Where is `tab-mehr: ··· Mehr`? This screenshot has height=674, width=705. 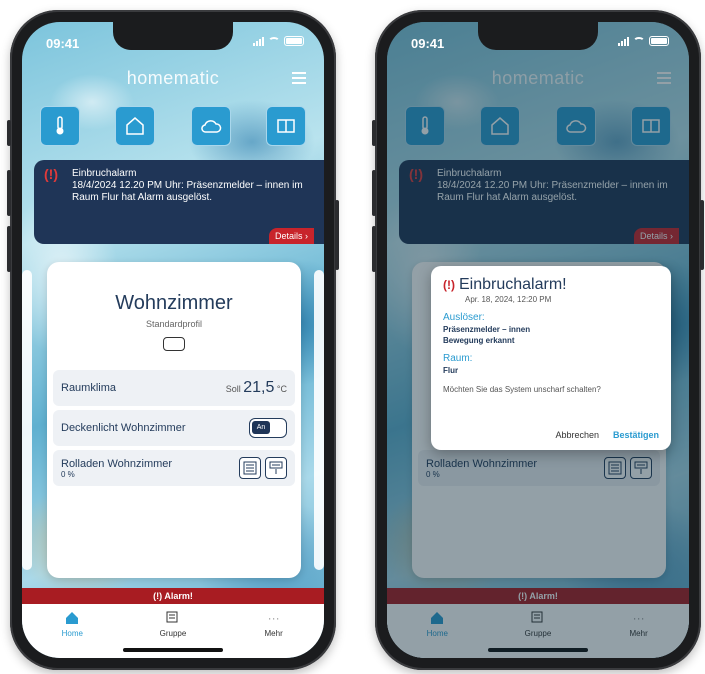
tab-mehr: ··· Mehr is located at coordinates (274, 634).